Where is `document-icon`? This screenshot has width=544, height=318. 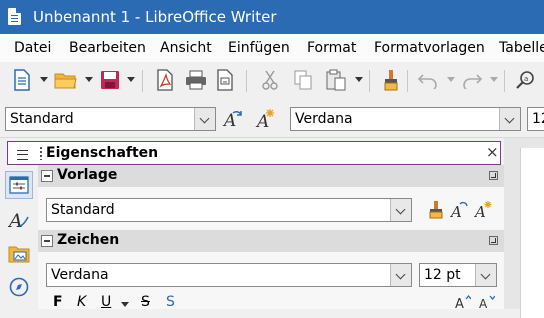 document-icon is located at coordinates (14, 16).